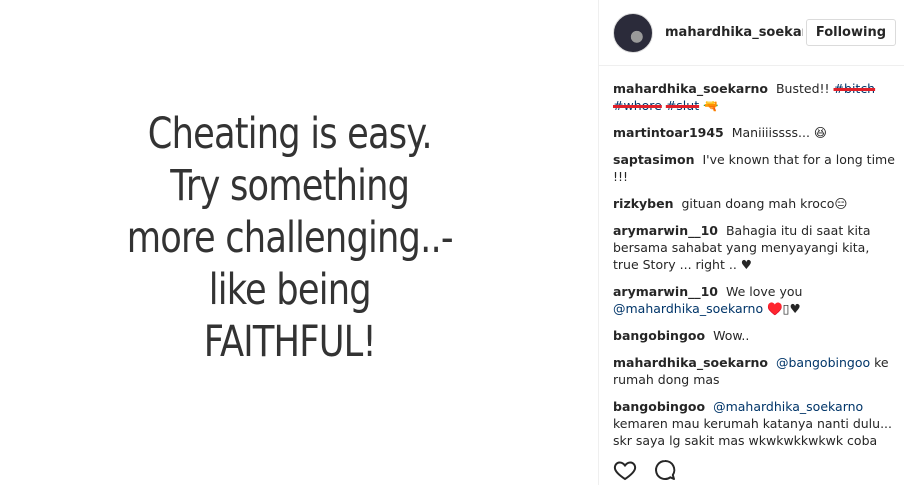 This screenshot has width=904, height=485. What do you see at coordinates (711, 105) in the screenshot?
I see `pistol-emoji: 🔫` at bounding box center [711, 105].